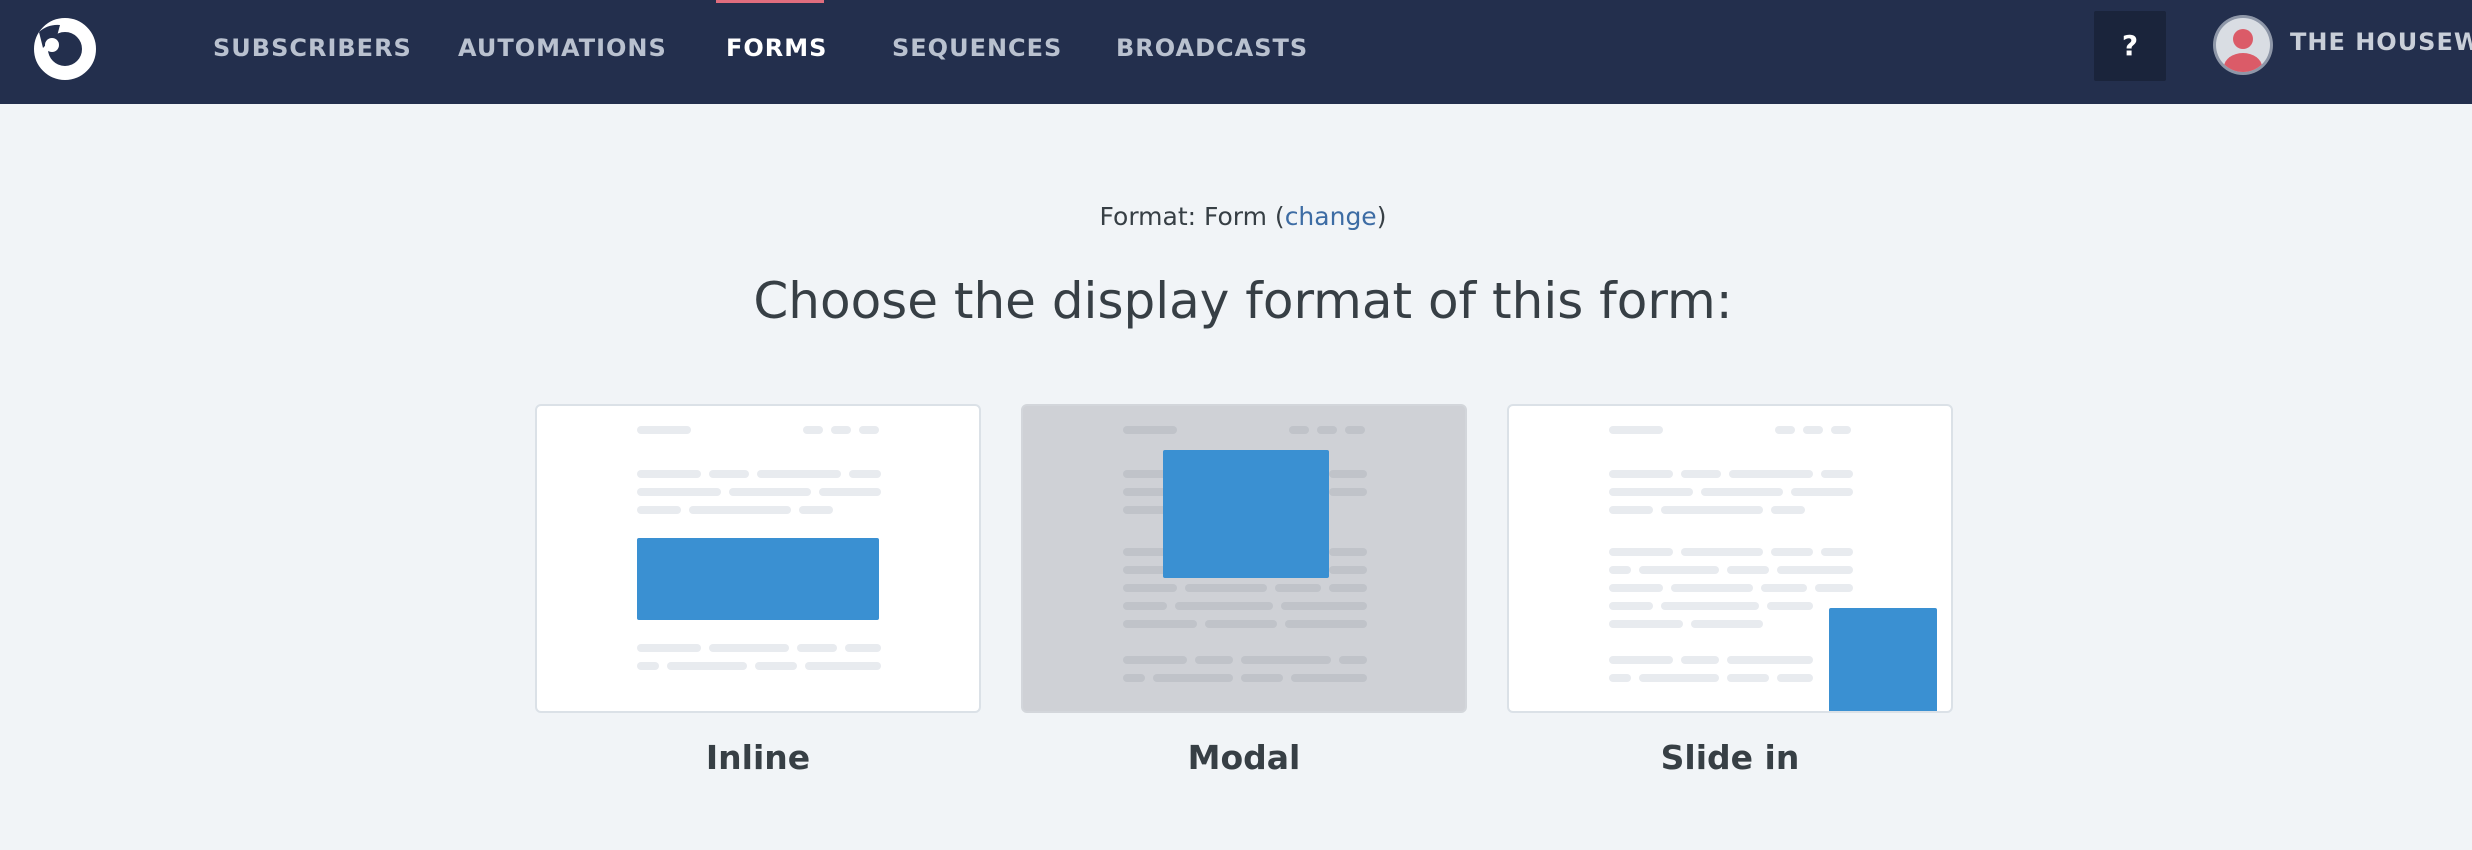  I want to click on convertkit-logo-icon, so click(65, 49).